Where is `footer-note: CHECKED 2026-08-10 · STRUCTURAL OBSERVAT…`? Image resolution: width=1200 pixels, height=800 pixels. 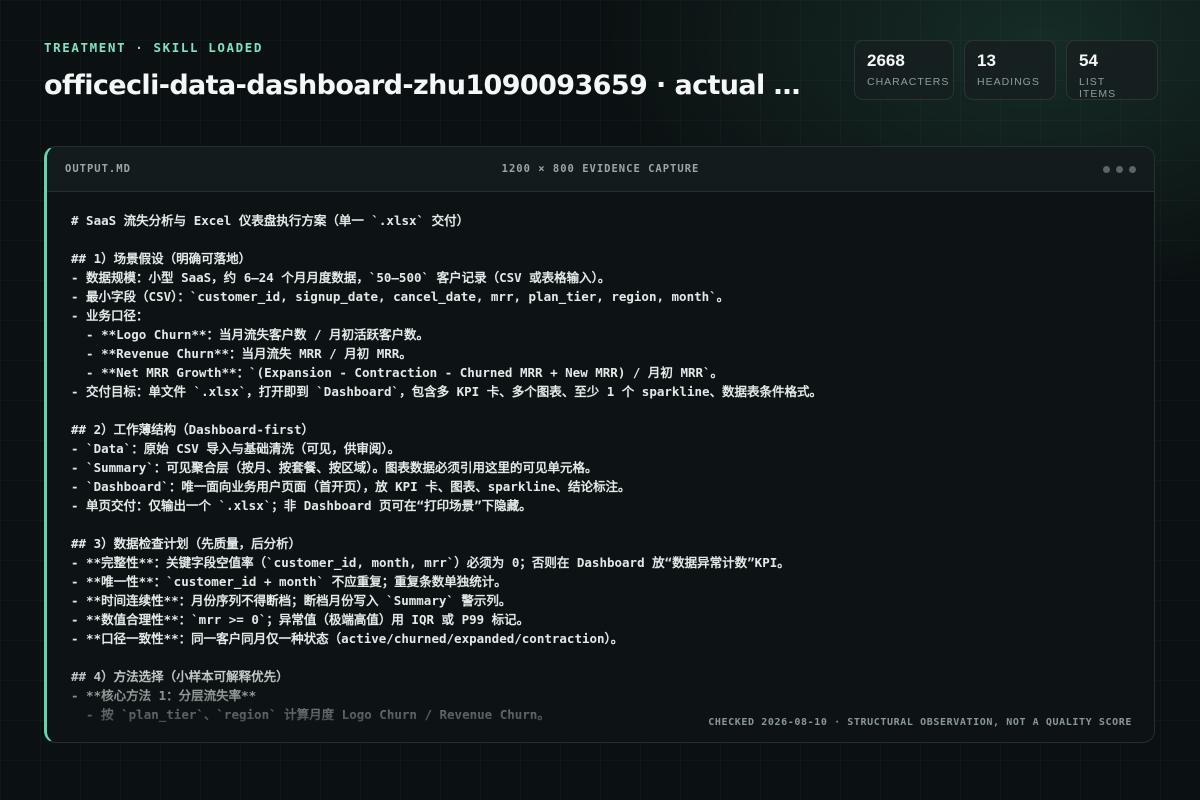 footer-note: CHECKED 2026-08-10 · STRUCTURAL OBSERVAT… is located at coordinates (920, 722).